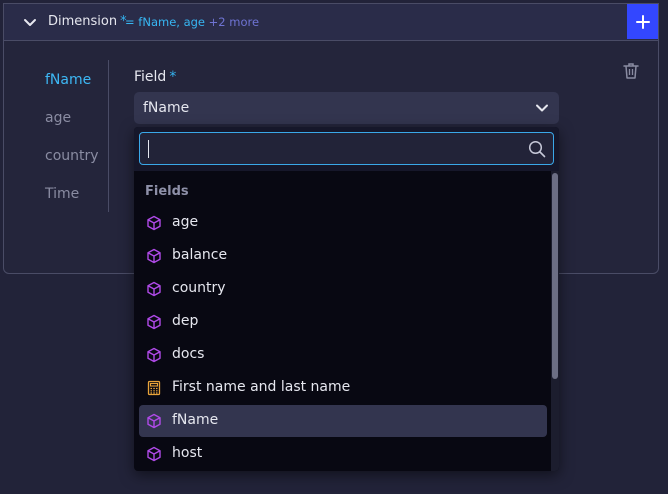 The height and width of the screenshot is (494, 668). What do you see at coordinates (343, 256) in the screenshot?
I see `option-balance: balance` at bounding box center [343, 256].